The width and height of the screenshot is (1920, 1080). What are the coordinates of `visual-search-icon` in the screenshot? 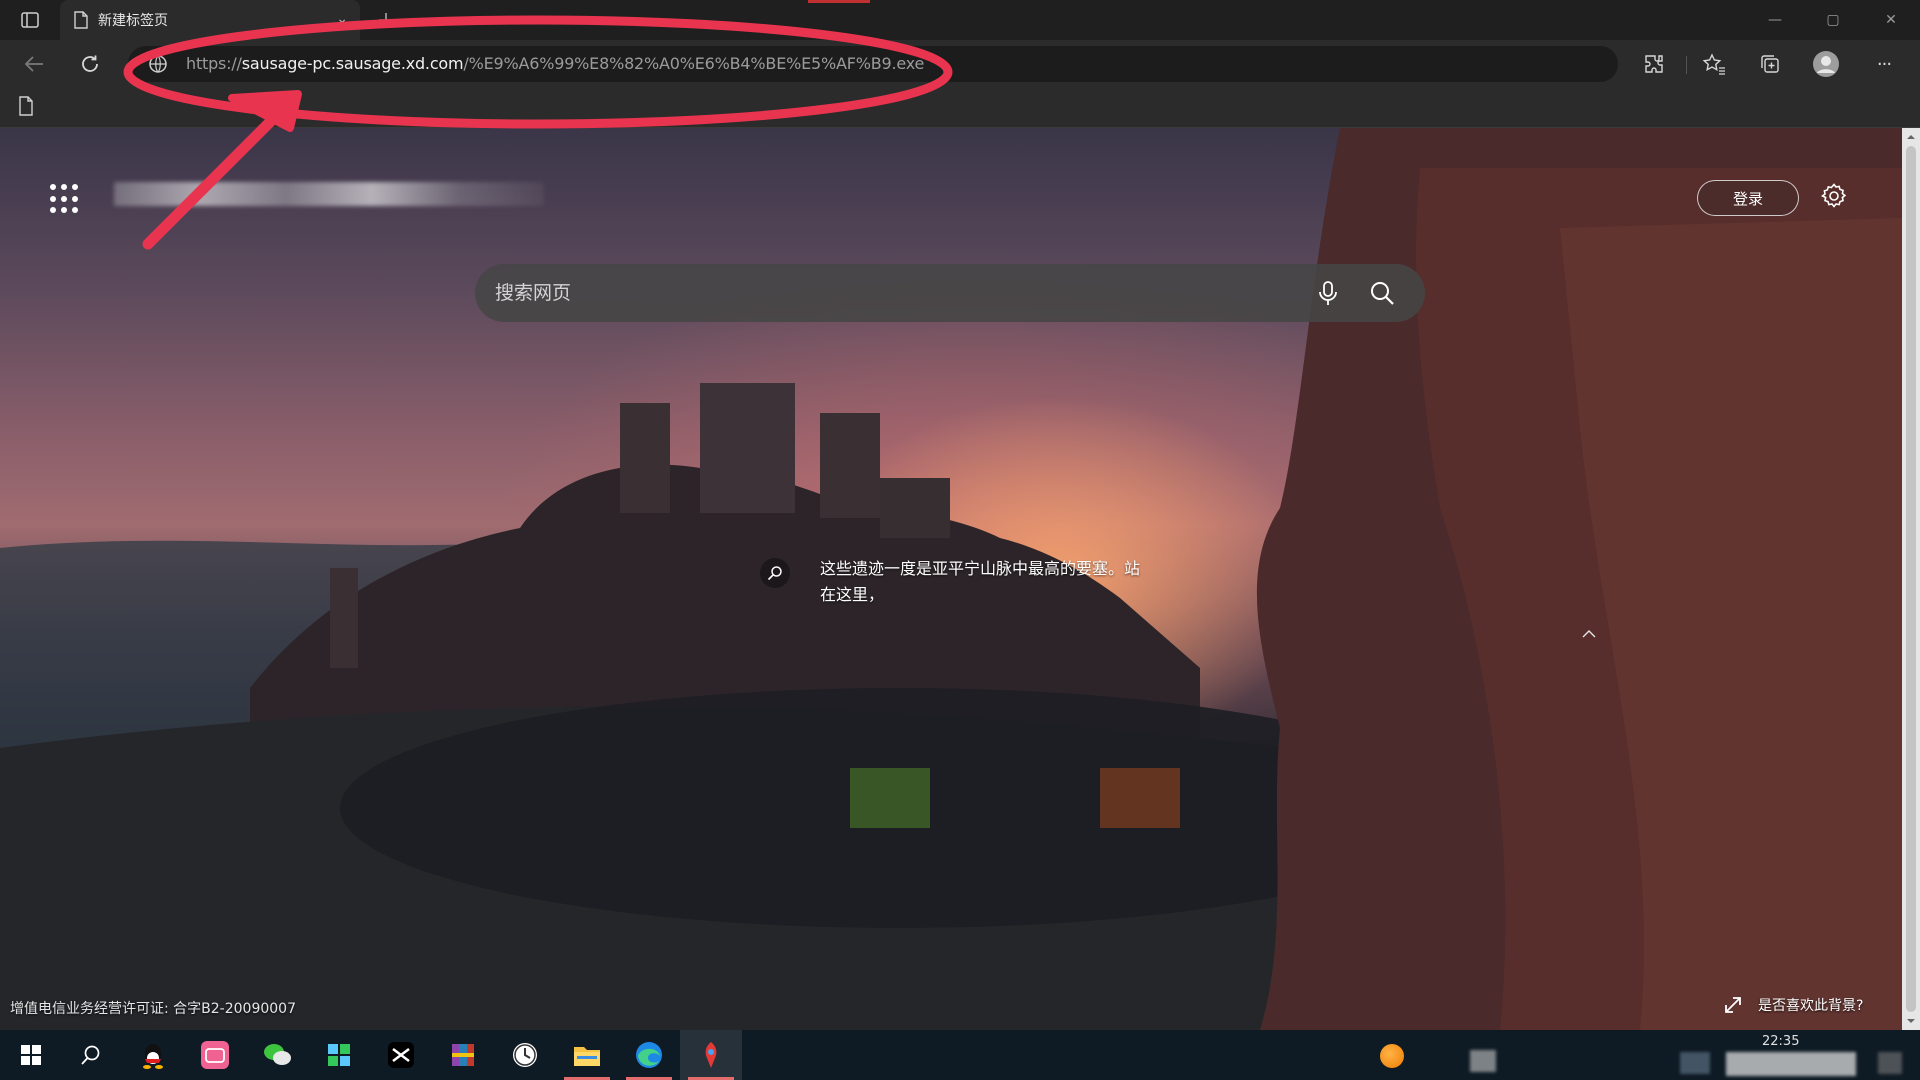 It's located at (775, 573).